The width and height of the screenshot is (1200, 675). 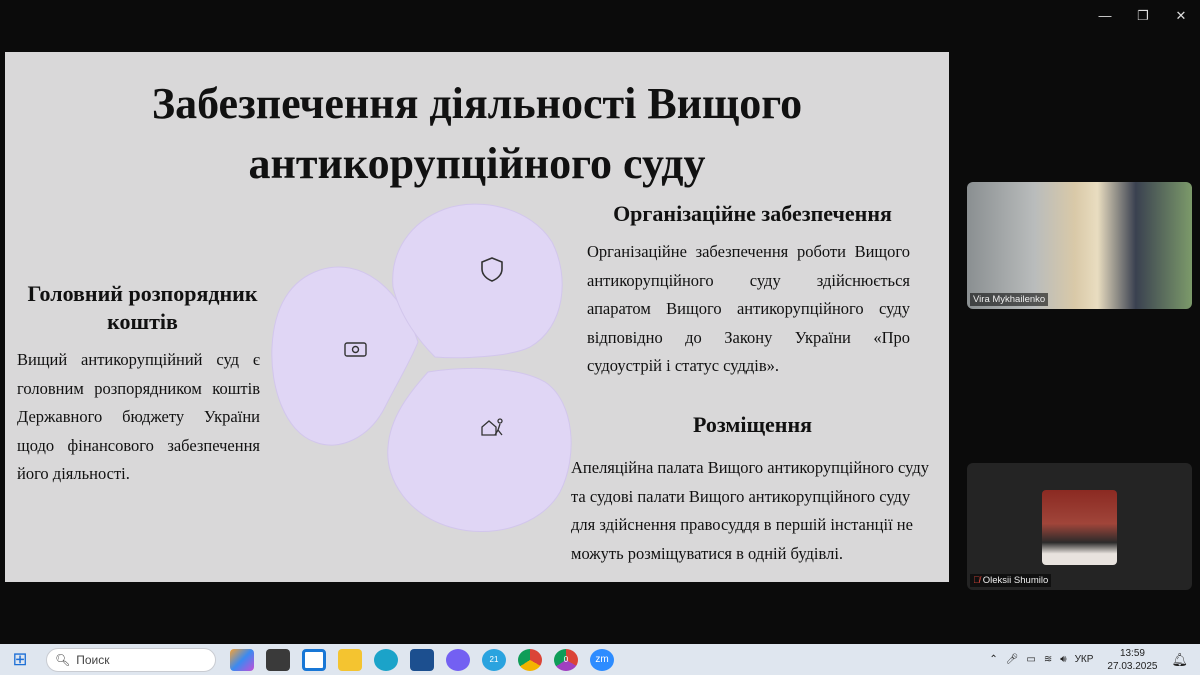 I want to click on paragraph-last-line: його діяльності., so click(x=73, y=473).